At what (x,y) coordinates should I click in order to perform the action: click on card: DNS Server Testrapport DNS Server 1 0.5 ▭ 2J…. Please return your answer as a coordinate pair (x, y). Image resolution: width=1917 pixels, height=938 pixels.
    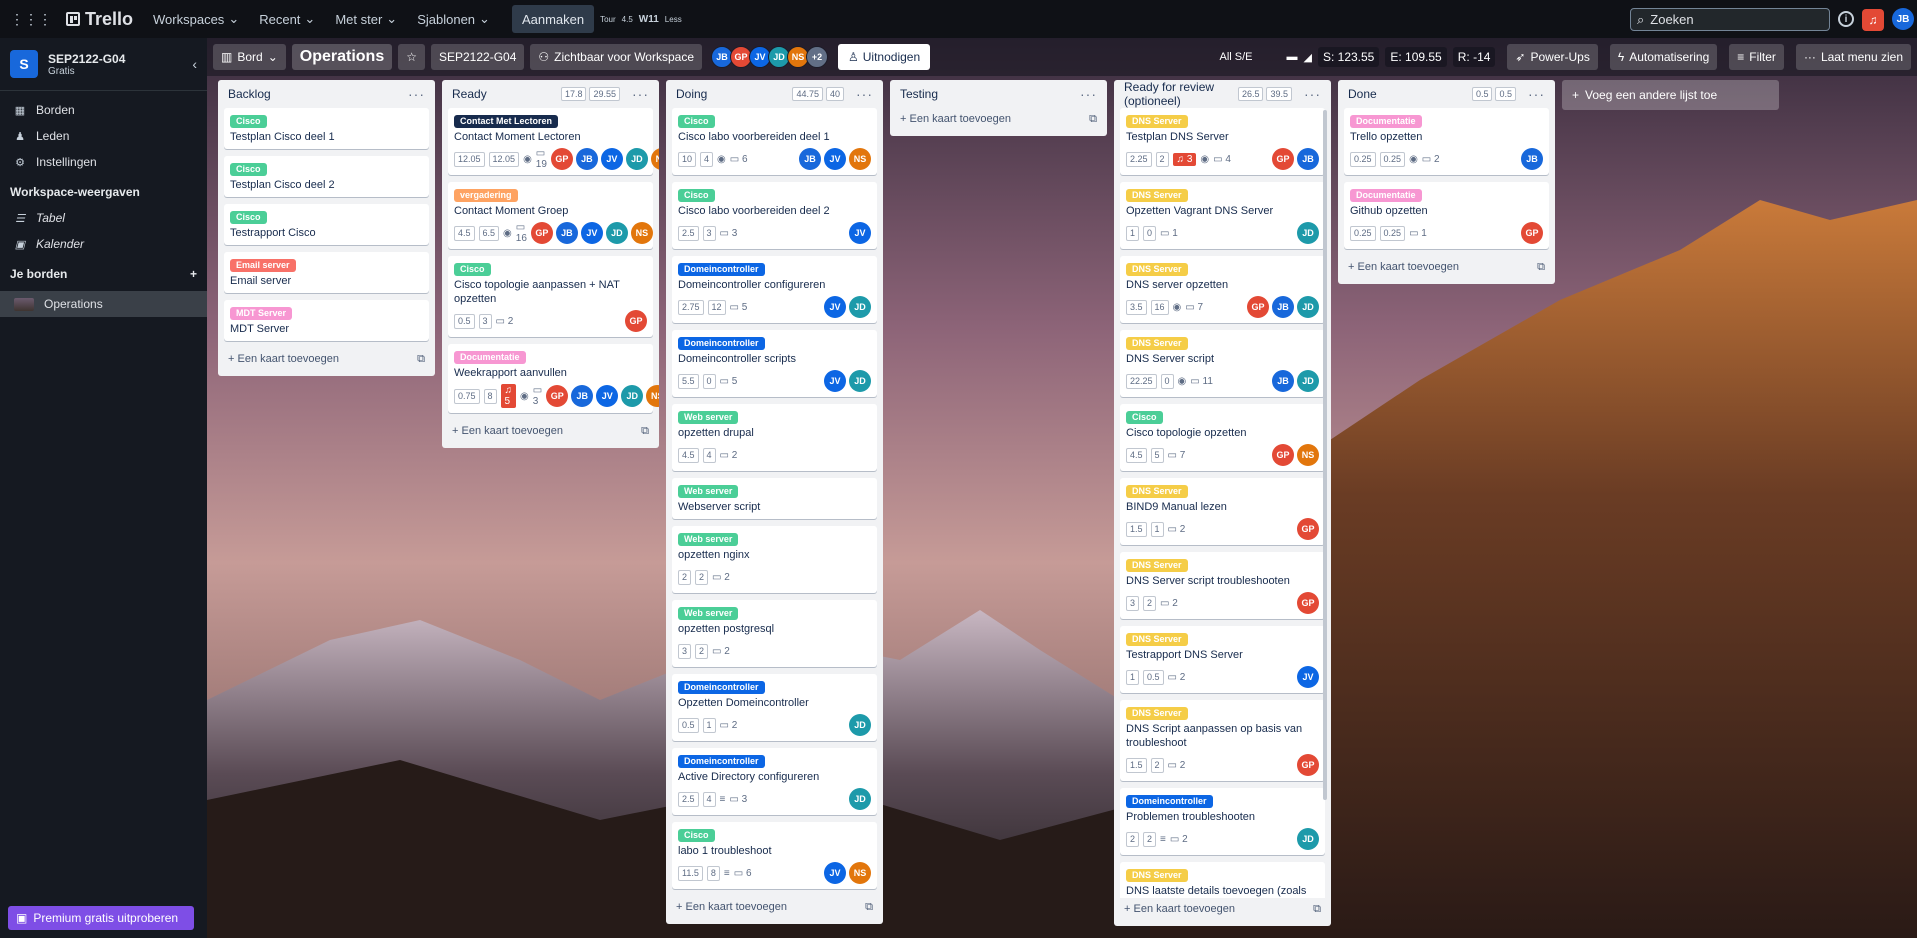
    Looking at the image, I should click on (1222, 659).